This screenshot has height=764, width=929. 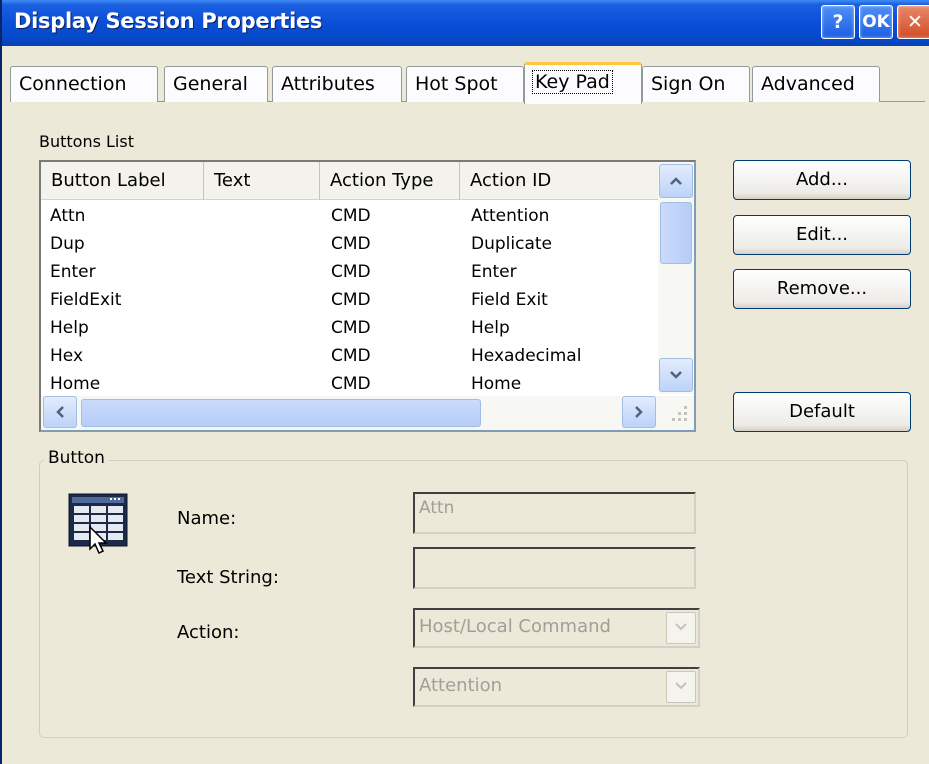 I want to click on list-row: Home CMD Home, so click(x=349, y=384).